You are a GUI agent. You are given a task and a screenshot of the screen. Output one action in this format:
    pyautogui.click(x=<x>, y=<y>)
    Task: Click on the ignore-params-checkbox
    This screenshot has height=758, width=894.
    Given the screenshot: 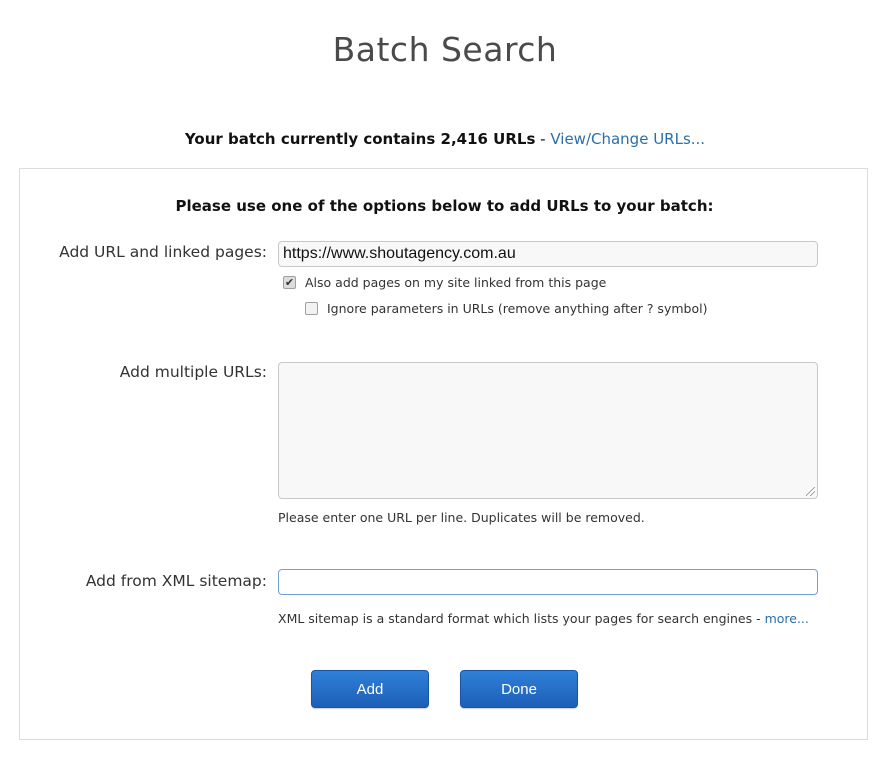 What is the action you would take?
    pyautogui.click(x=311, y=308)
    